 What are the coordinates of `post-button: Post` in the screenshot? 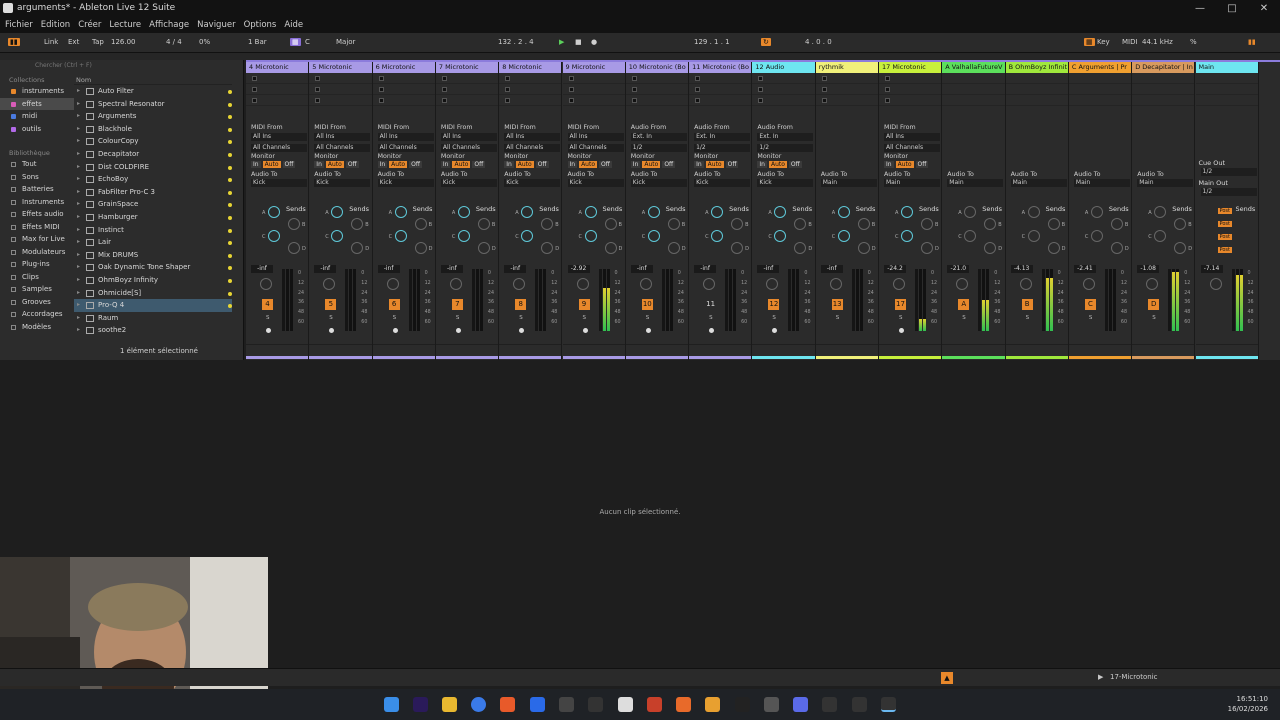 It's located at (1224, 224).